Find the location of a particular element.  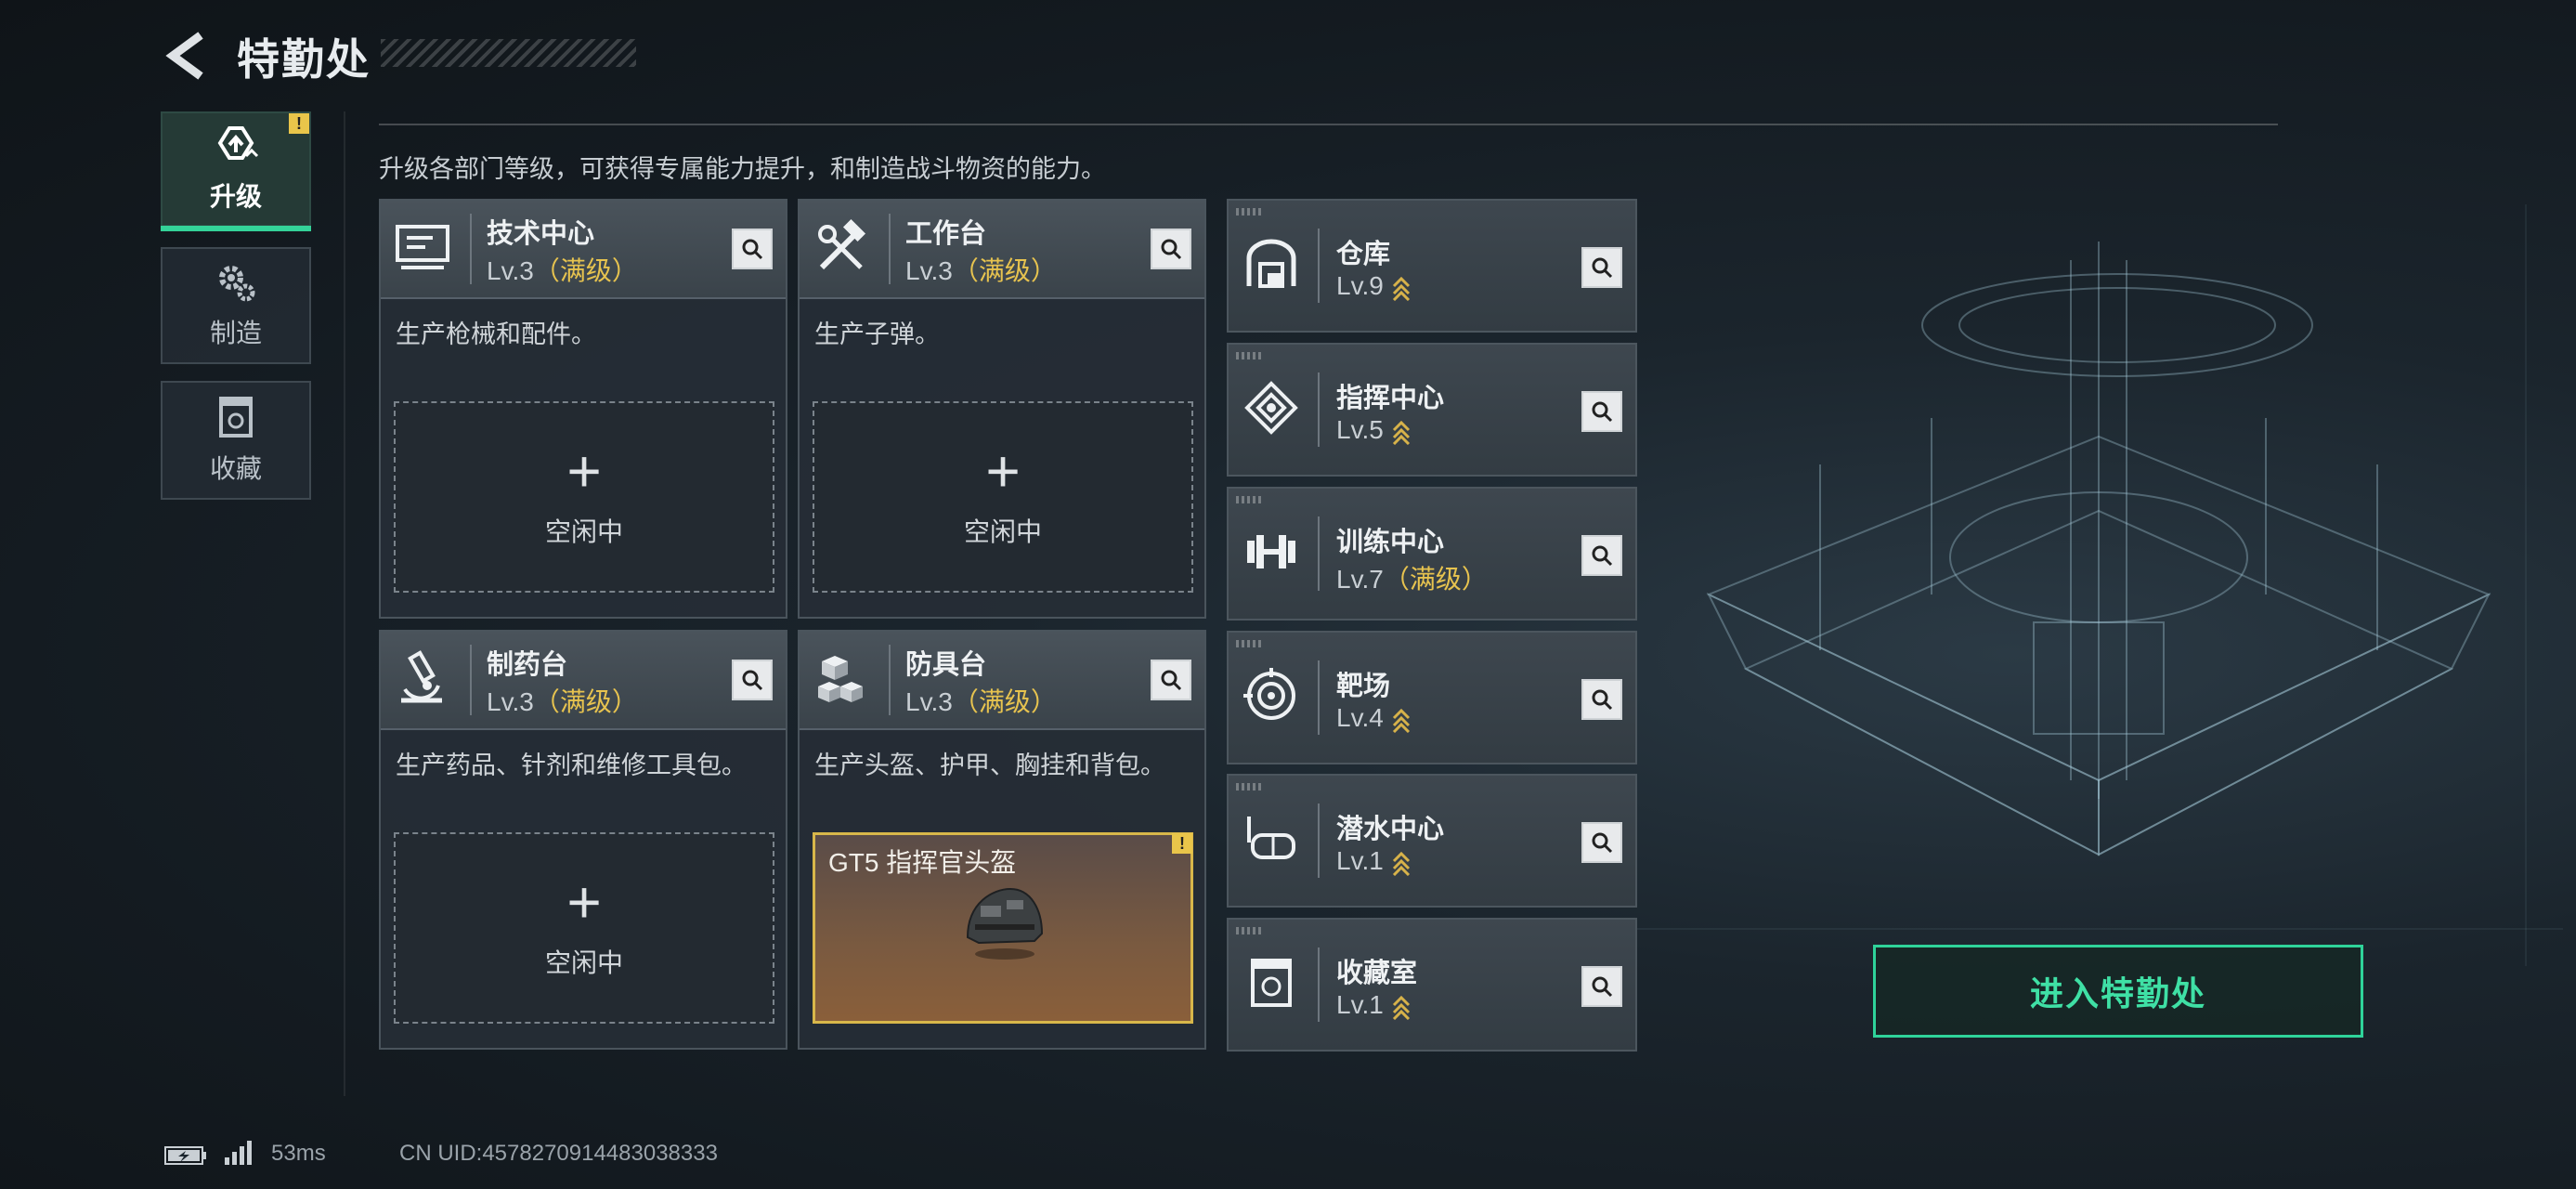

crafting-product-slot: GT5 指挥官头盔 ! is located at coordinates (1003, 928).